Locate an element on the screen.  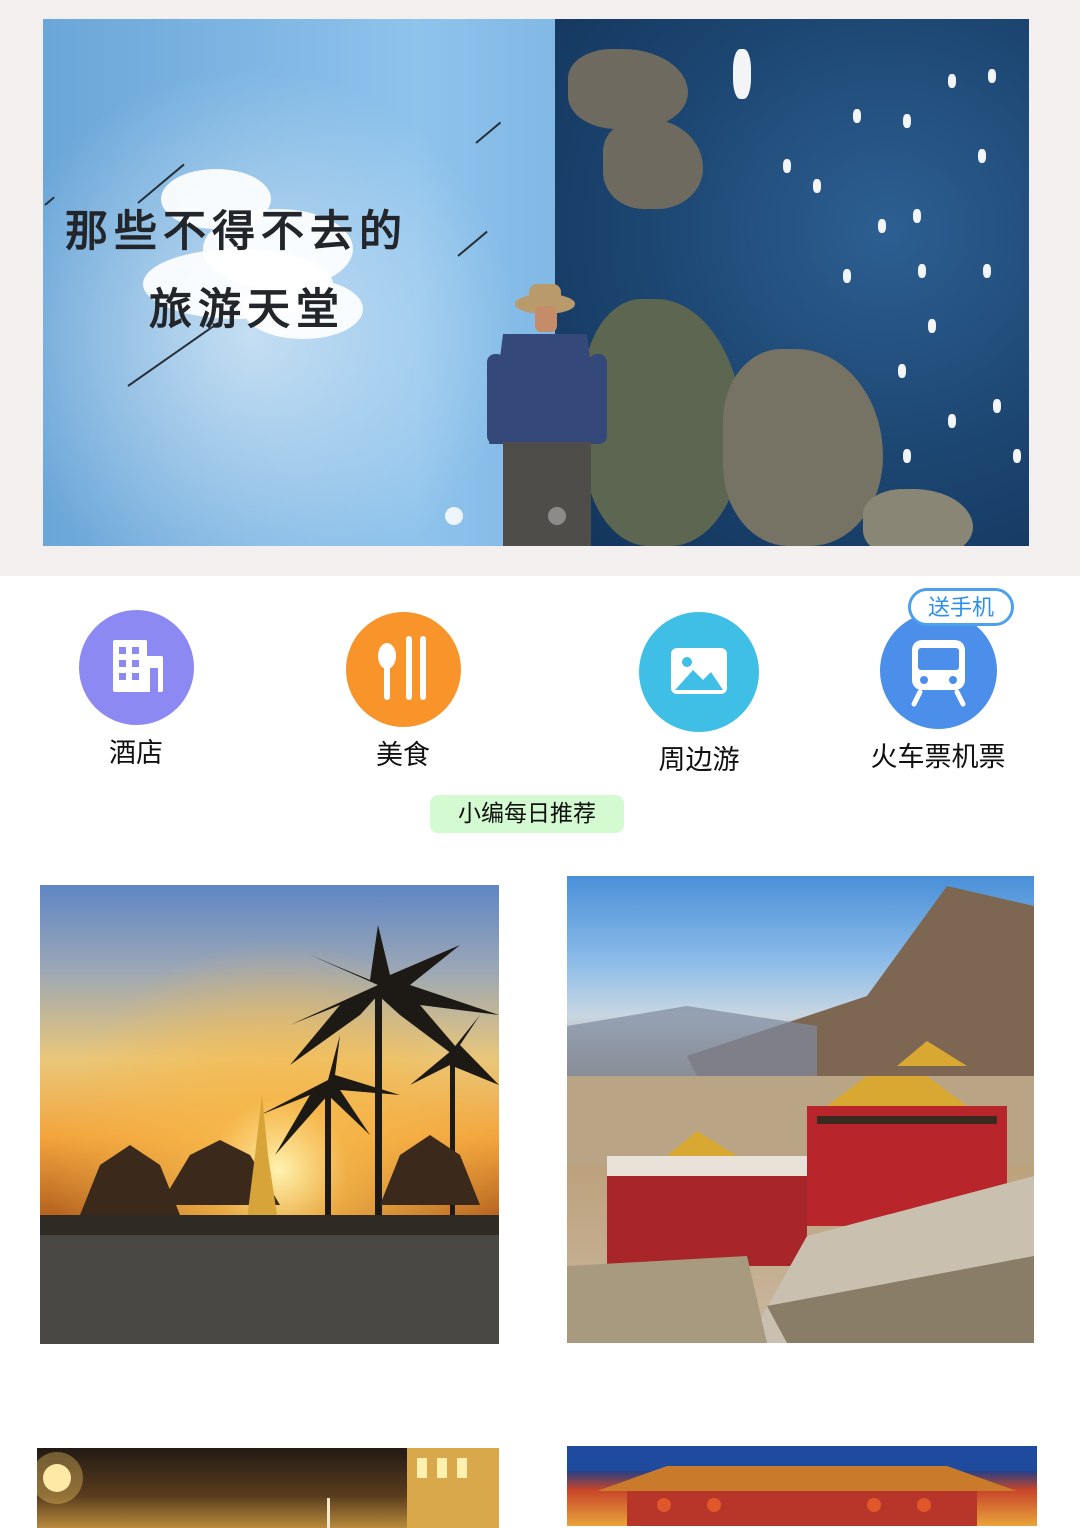
banner-title-line2: 旅游天堂 is located at coordinates (247, 310).